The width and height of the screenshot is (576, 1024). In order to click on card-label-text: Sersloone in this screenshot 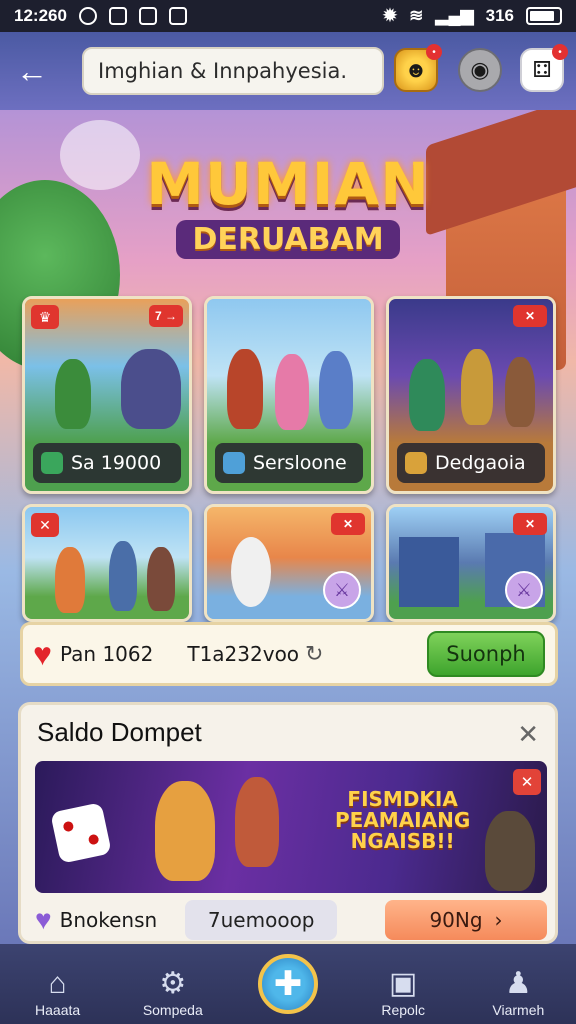, I will do `click(300, 463)`.